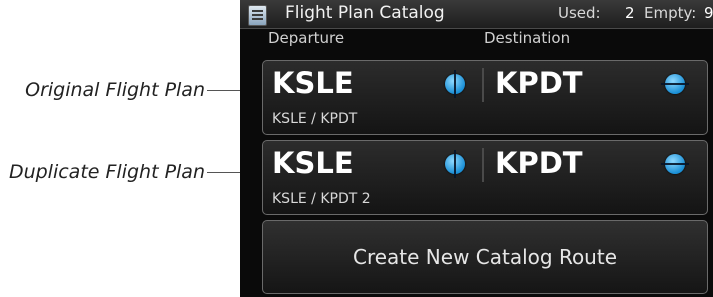 This screenshot has height=297, width=713. I want to click on used-count: 2, so click(630, 13).